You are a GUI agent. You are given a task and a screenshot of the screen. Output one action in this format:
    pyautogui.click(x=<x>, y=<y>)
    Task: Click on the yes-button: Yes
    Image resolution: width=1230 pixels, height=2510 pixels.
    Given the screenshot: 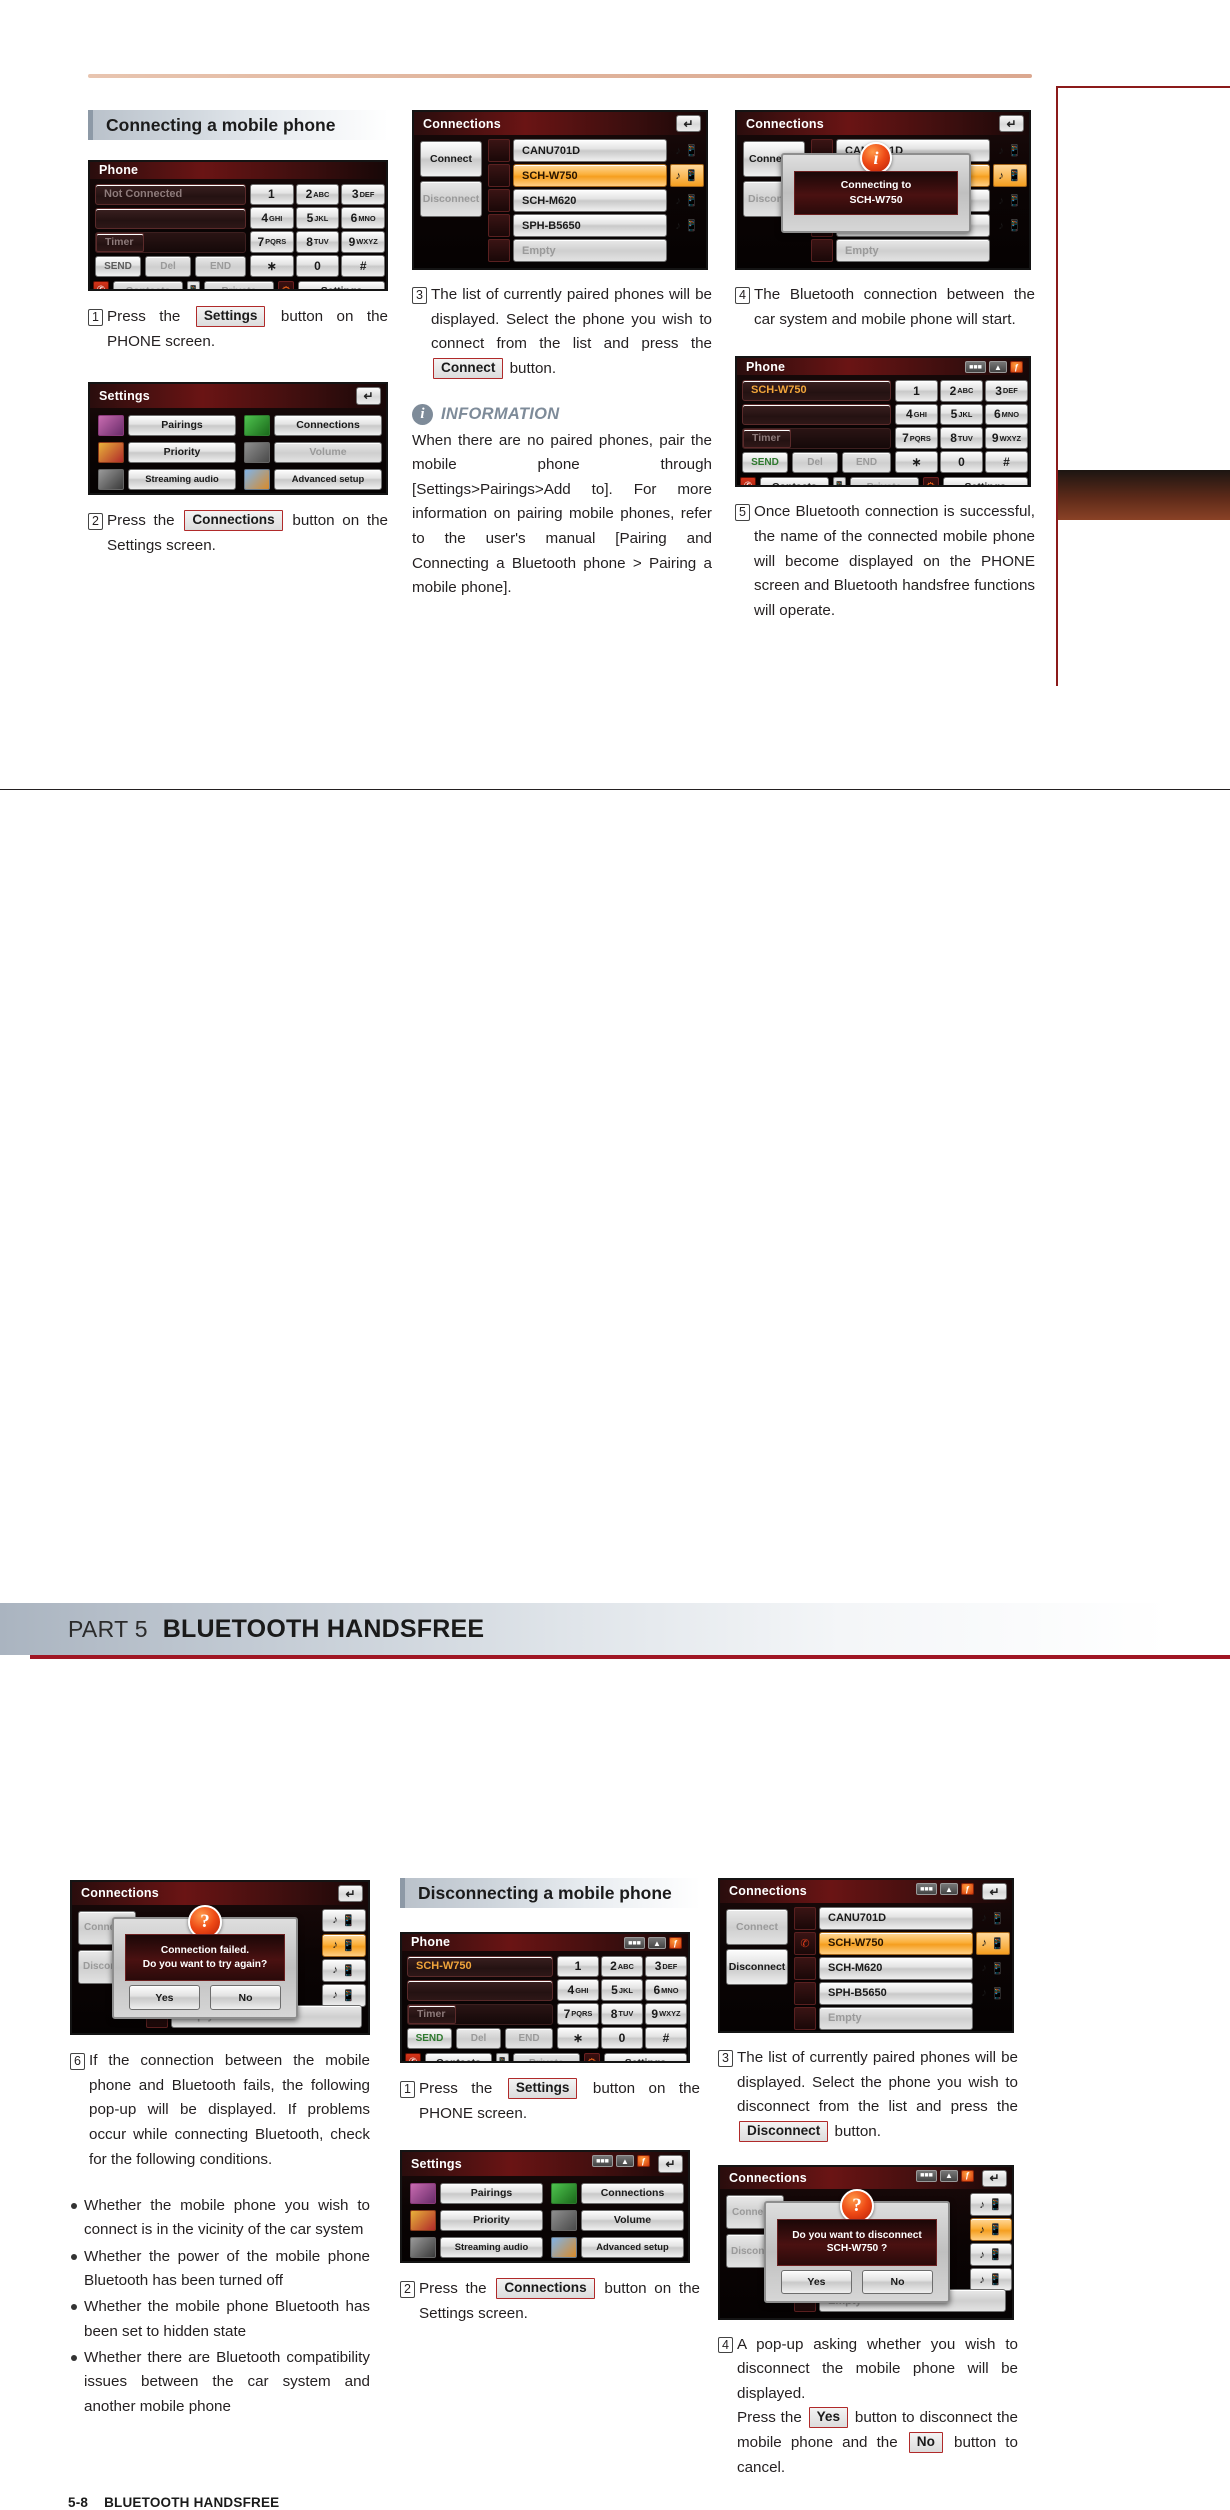 What is the action you would take?
    pyautogui.click(x=164, y=1997)
    